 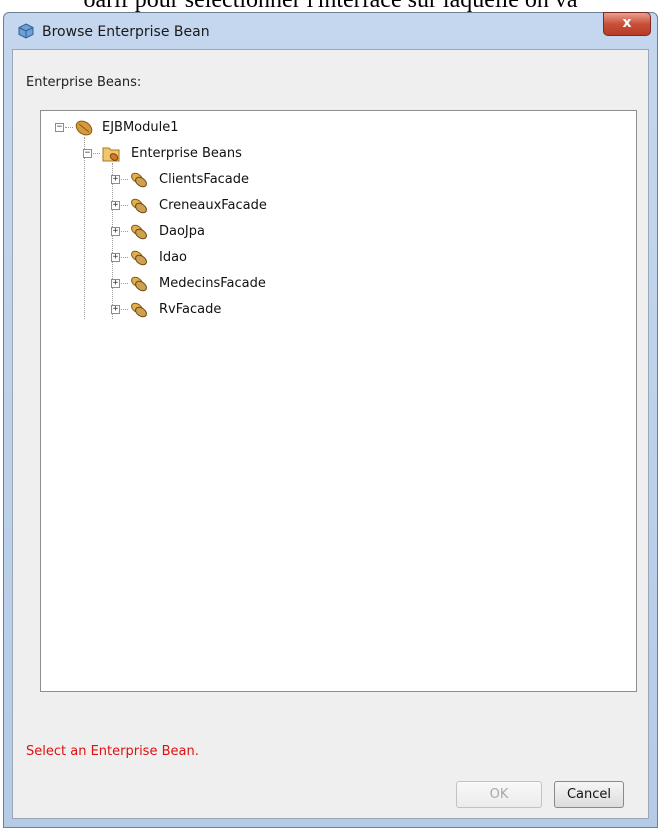 I want to click on tree-node-bean: + CreneauxFacade, so click(x=255, y=206).